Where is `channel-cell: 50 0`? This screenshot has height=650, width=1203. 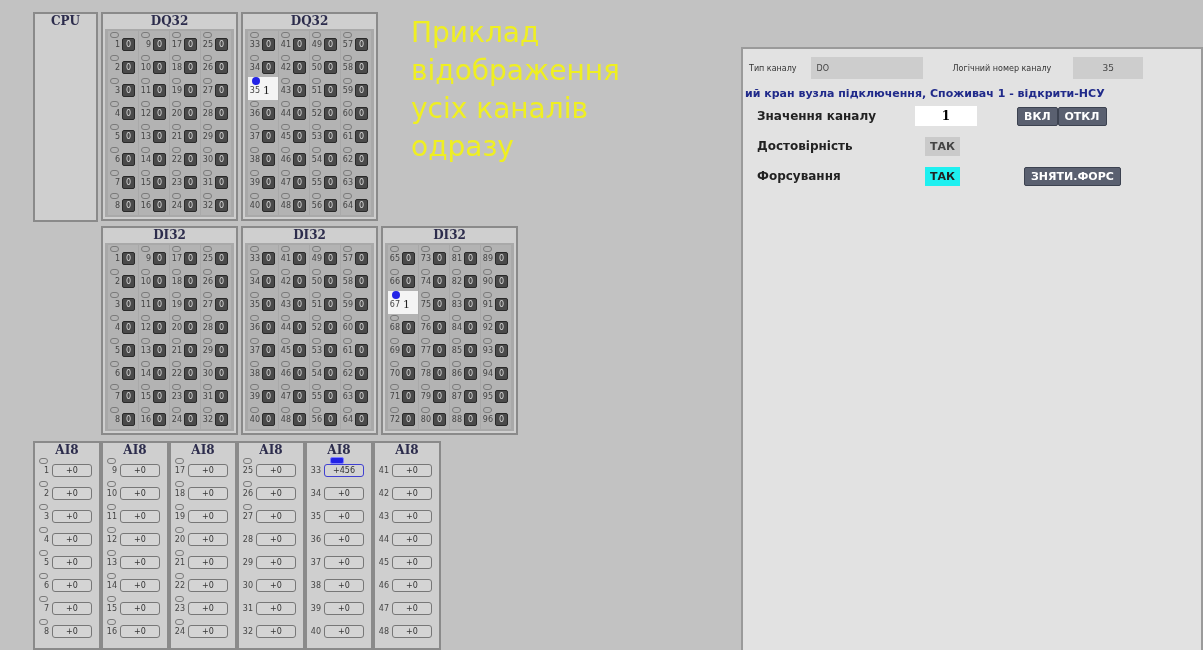 channel-cell: 50 0 is located at coordinates (325, 65).